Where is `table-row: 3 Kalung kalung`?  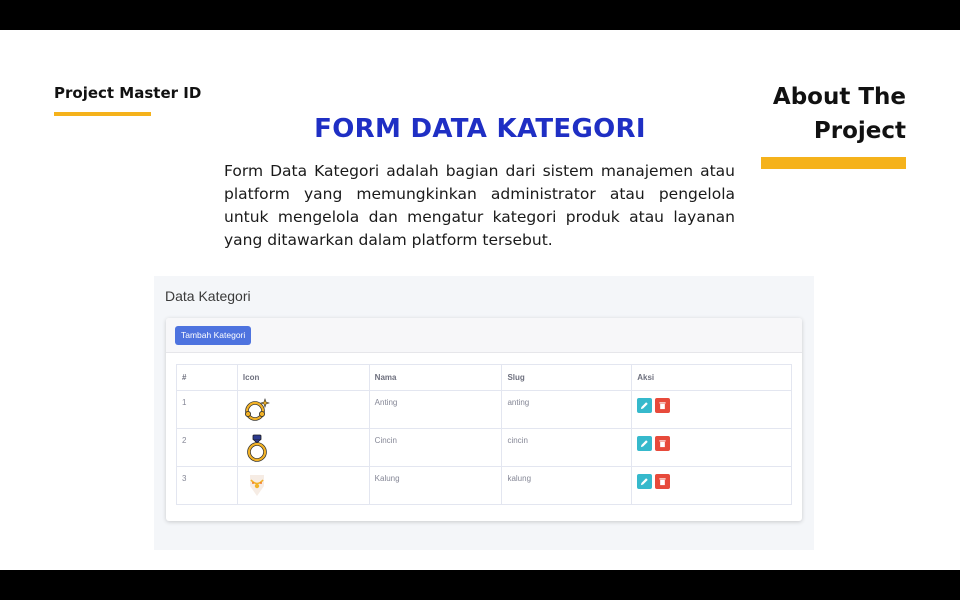
table-row: 3 Kalung kalung is located at coordinates (484, 485).